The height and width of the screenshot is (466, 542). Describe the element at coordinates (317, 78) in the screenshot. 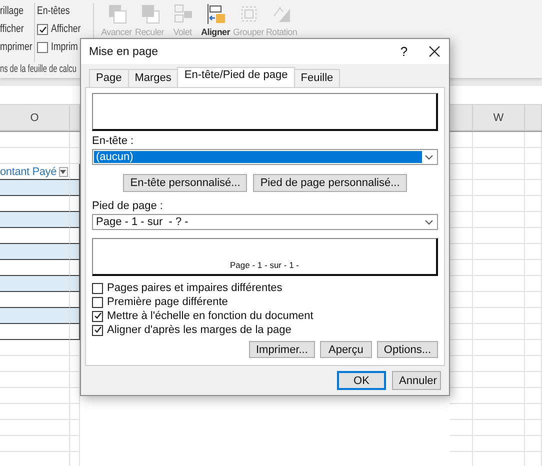

I see `tab: Feuille` at that location.